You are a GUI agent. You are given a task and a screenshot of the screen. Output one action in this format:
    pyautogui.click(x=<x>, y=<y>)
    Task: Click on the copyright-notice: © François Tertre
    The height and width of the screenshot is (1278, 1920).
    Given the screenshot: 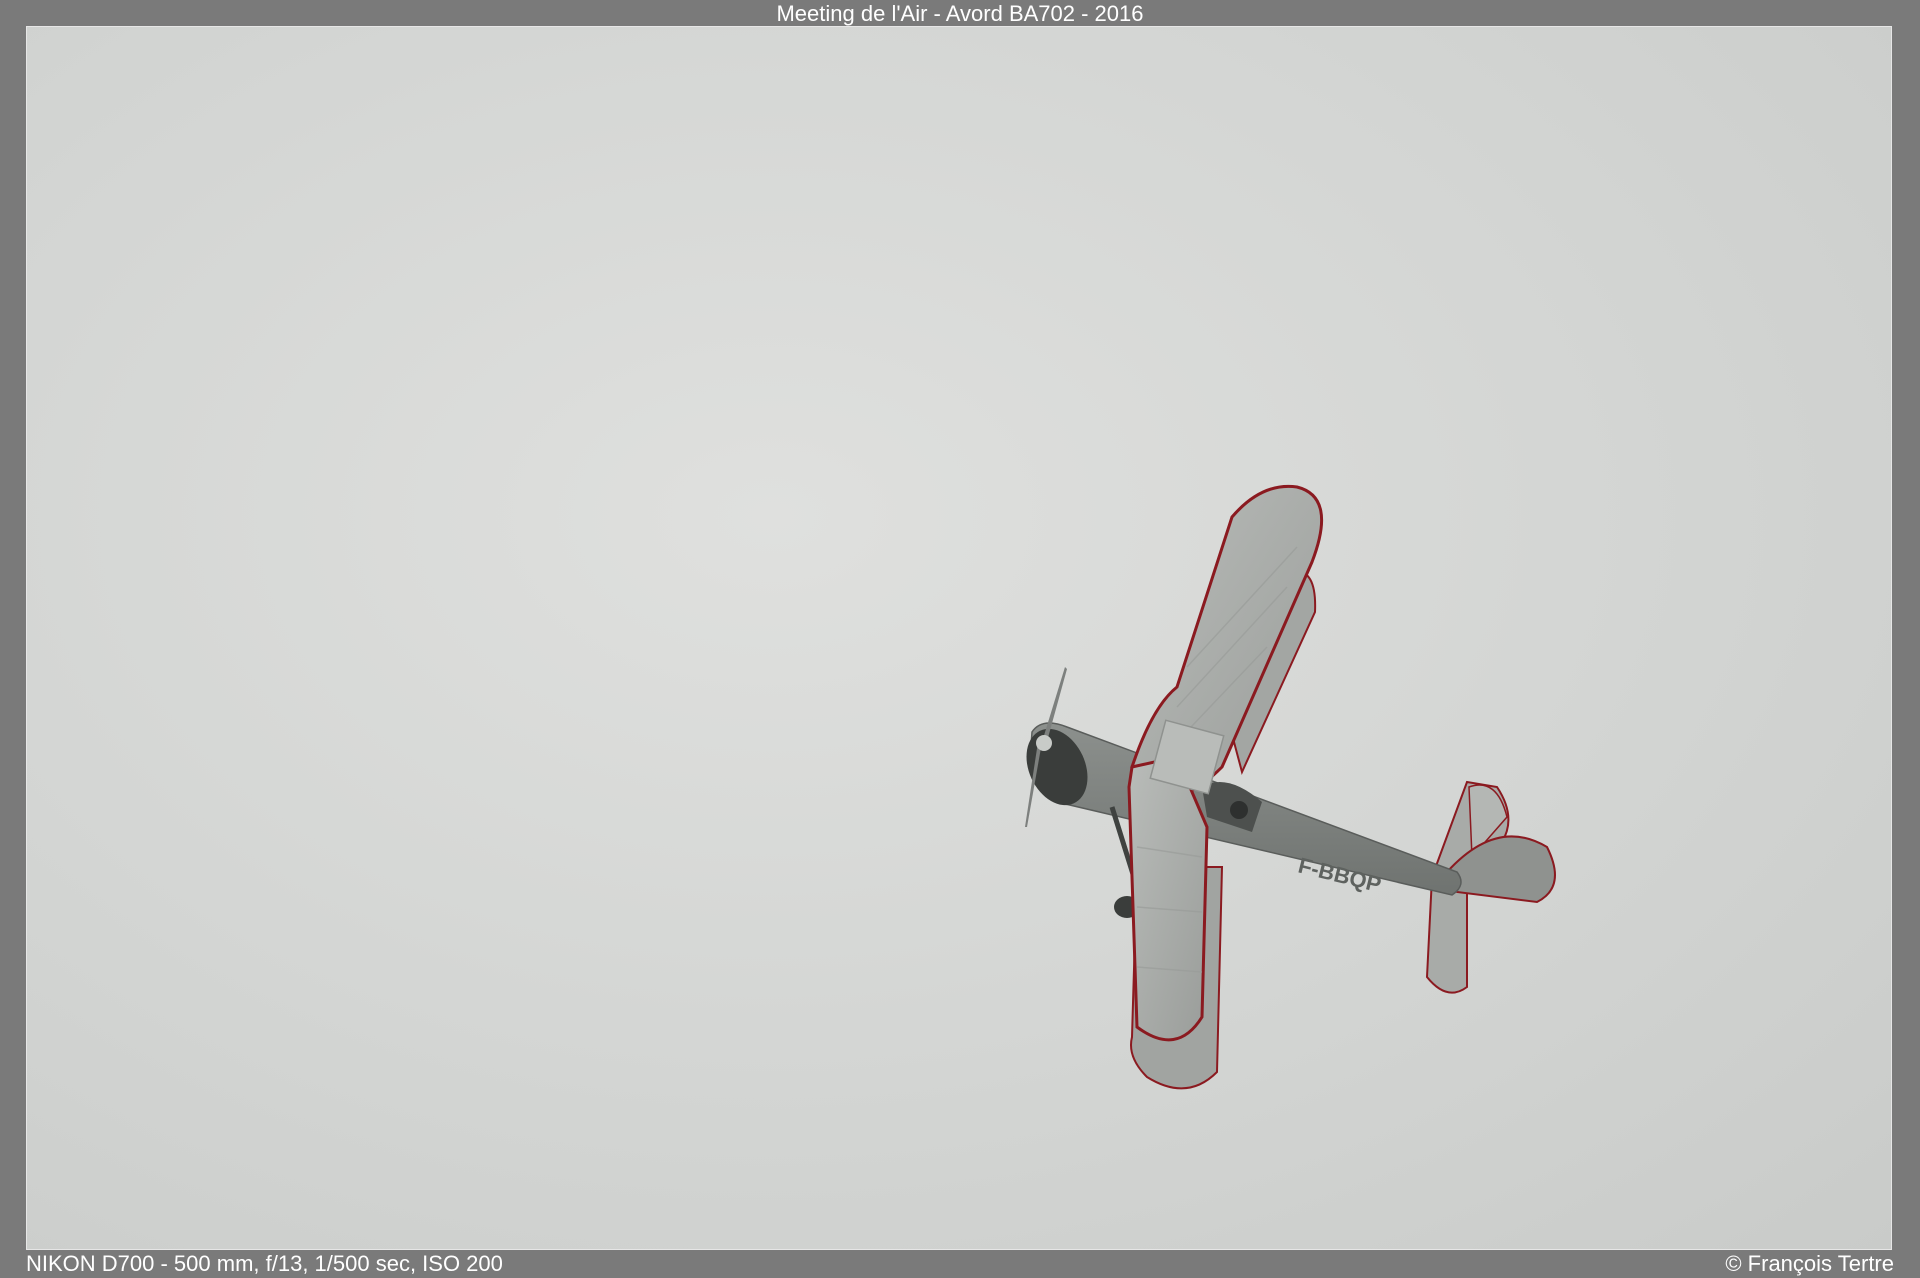 What is the action you would take?
    pyautogui.click(x=1809, y=1263)
    